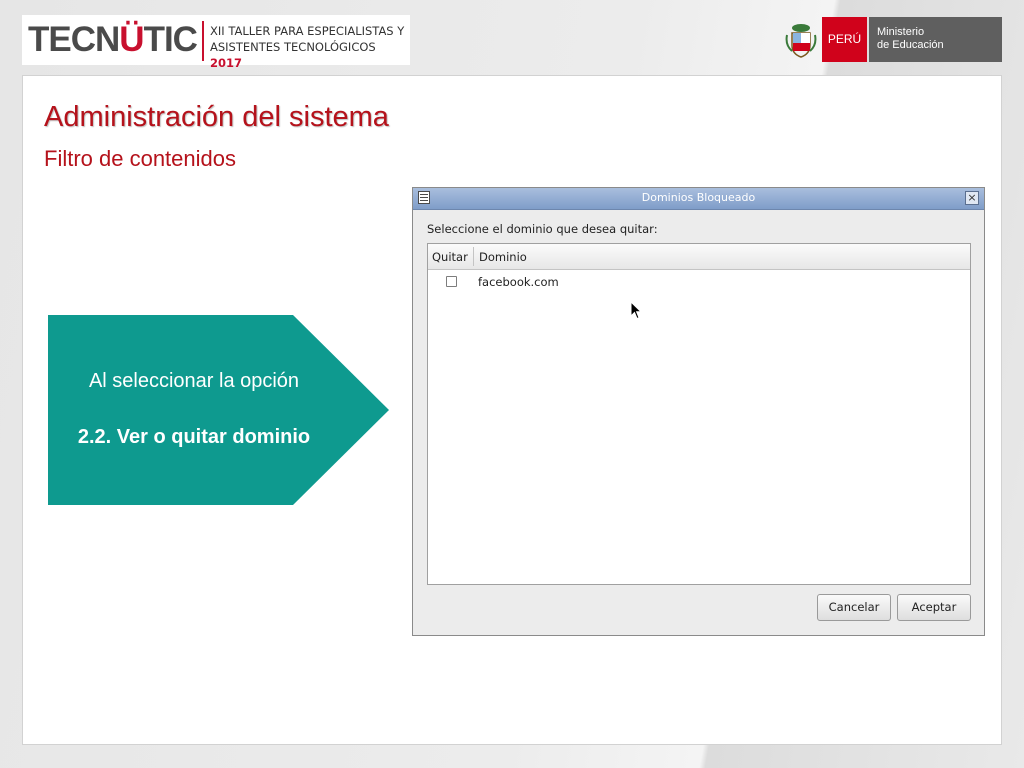 Image resolution: width=1024 pixels, height=768 pixels. I want to click on remove-checkbox, so click(451, 281).